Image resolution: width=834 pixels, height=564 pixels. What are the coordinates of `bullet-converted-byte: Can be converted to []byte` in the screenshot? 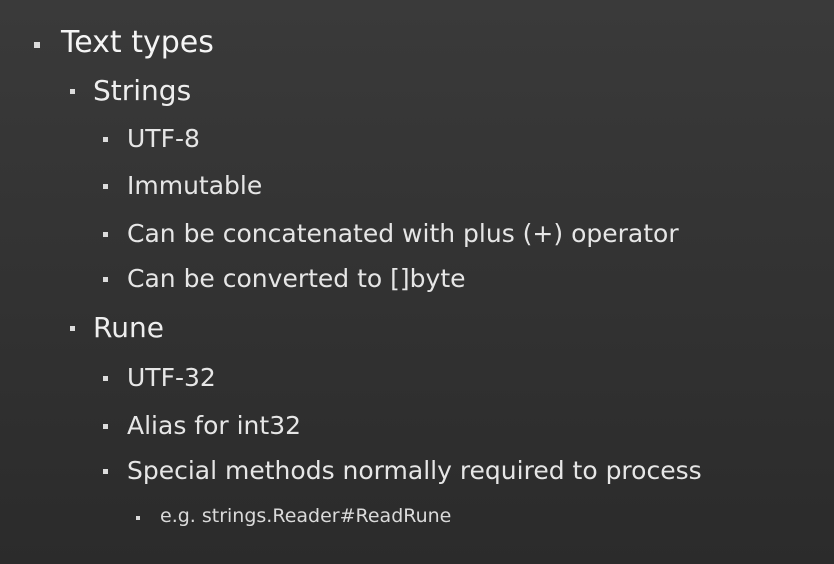 It's located at (296, 278).